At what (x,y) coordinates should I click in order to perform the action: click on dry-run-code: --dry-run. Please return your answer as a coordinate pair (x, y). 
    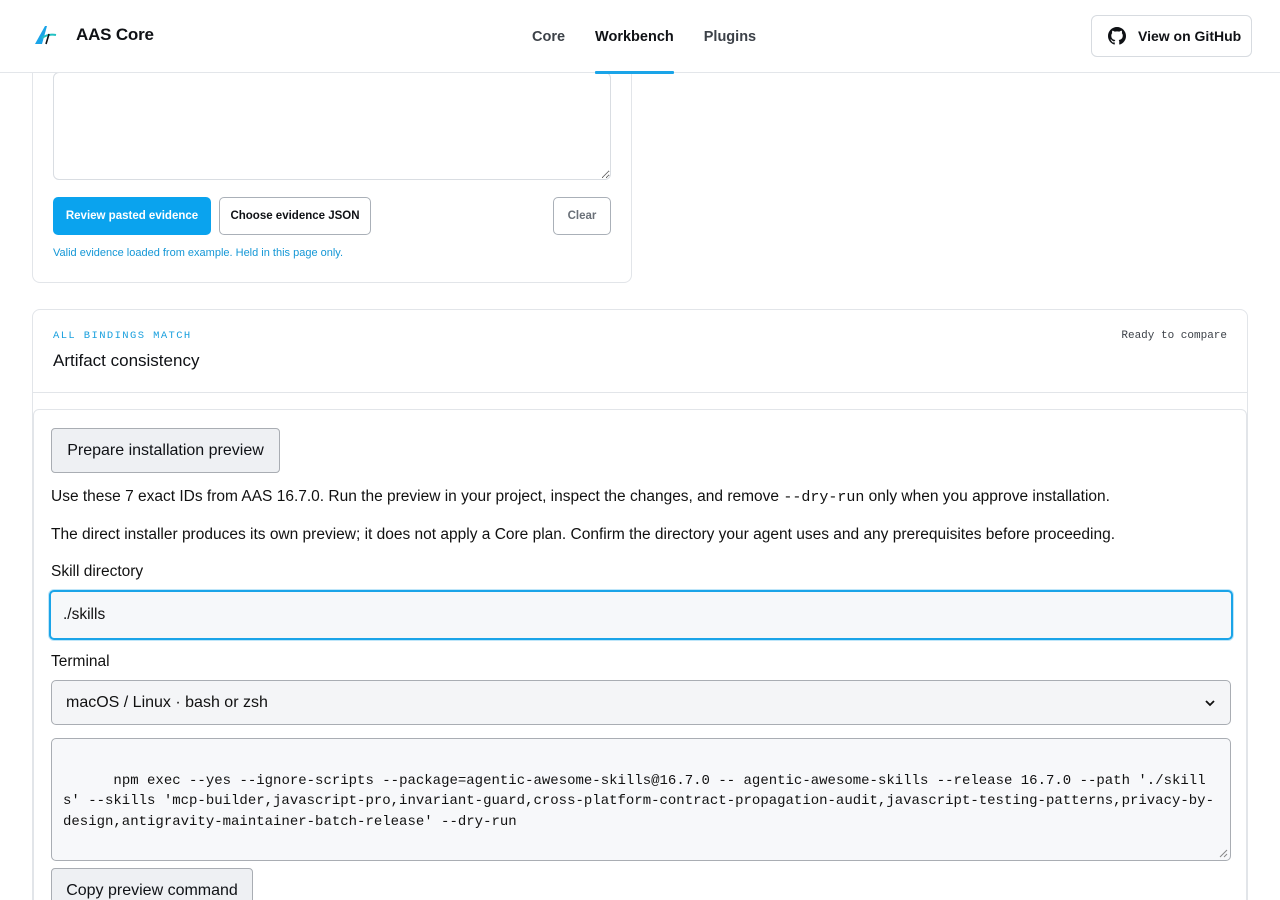
    Looking at the image, I should click on (824, 497).